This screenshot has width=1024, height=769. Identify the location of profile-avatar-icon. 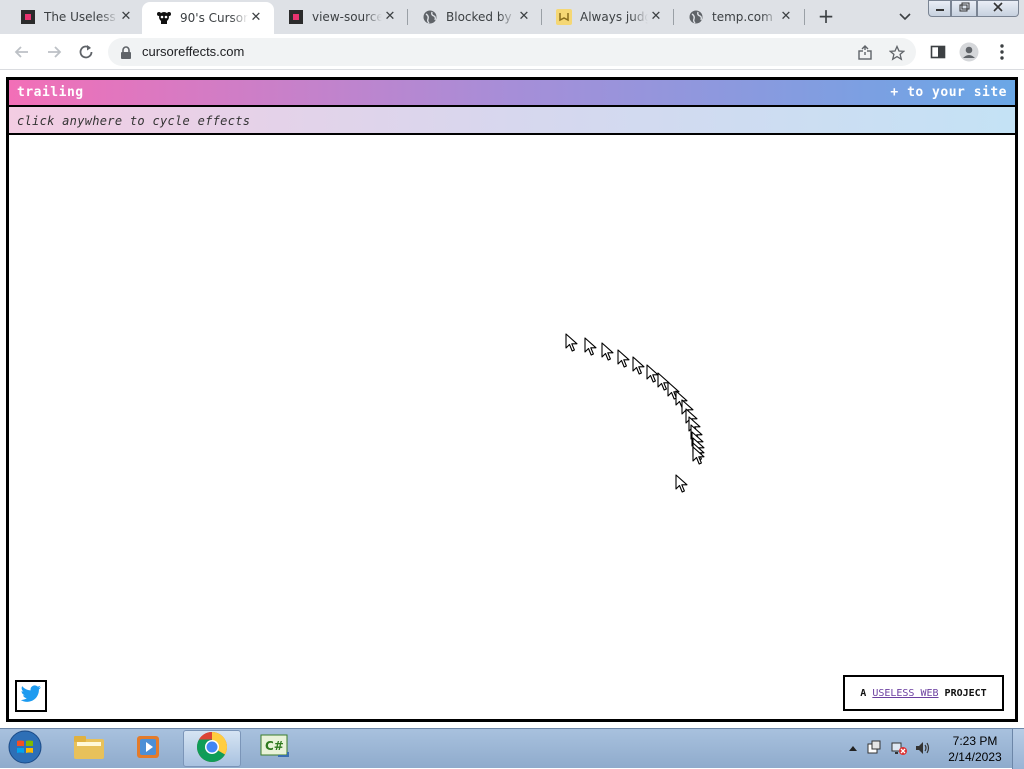
(969, 52).